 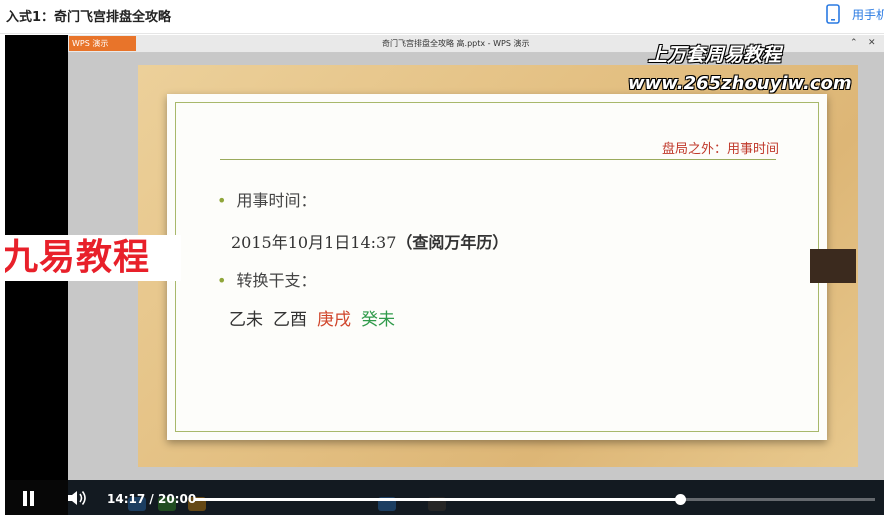 I want to click on watermark-url: www.265zhouyiw.com, so click(x=740, y=83).